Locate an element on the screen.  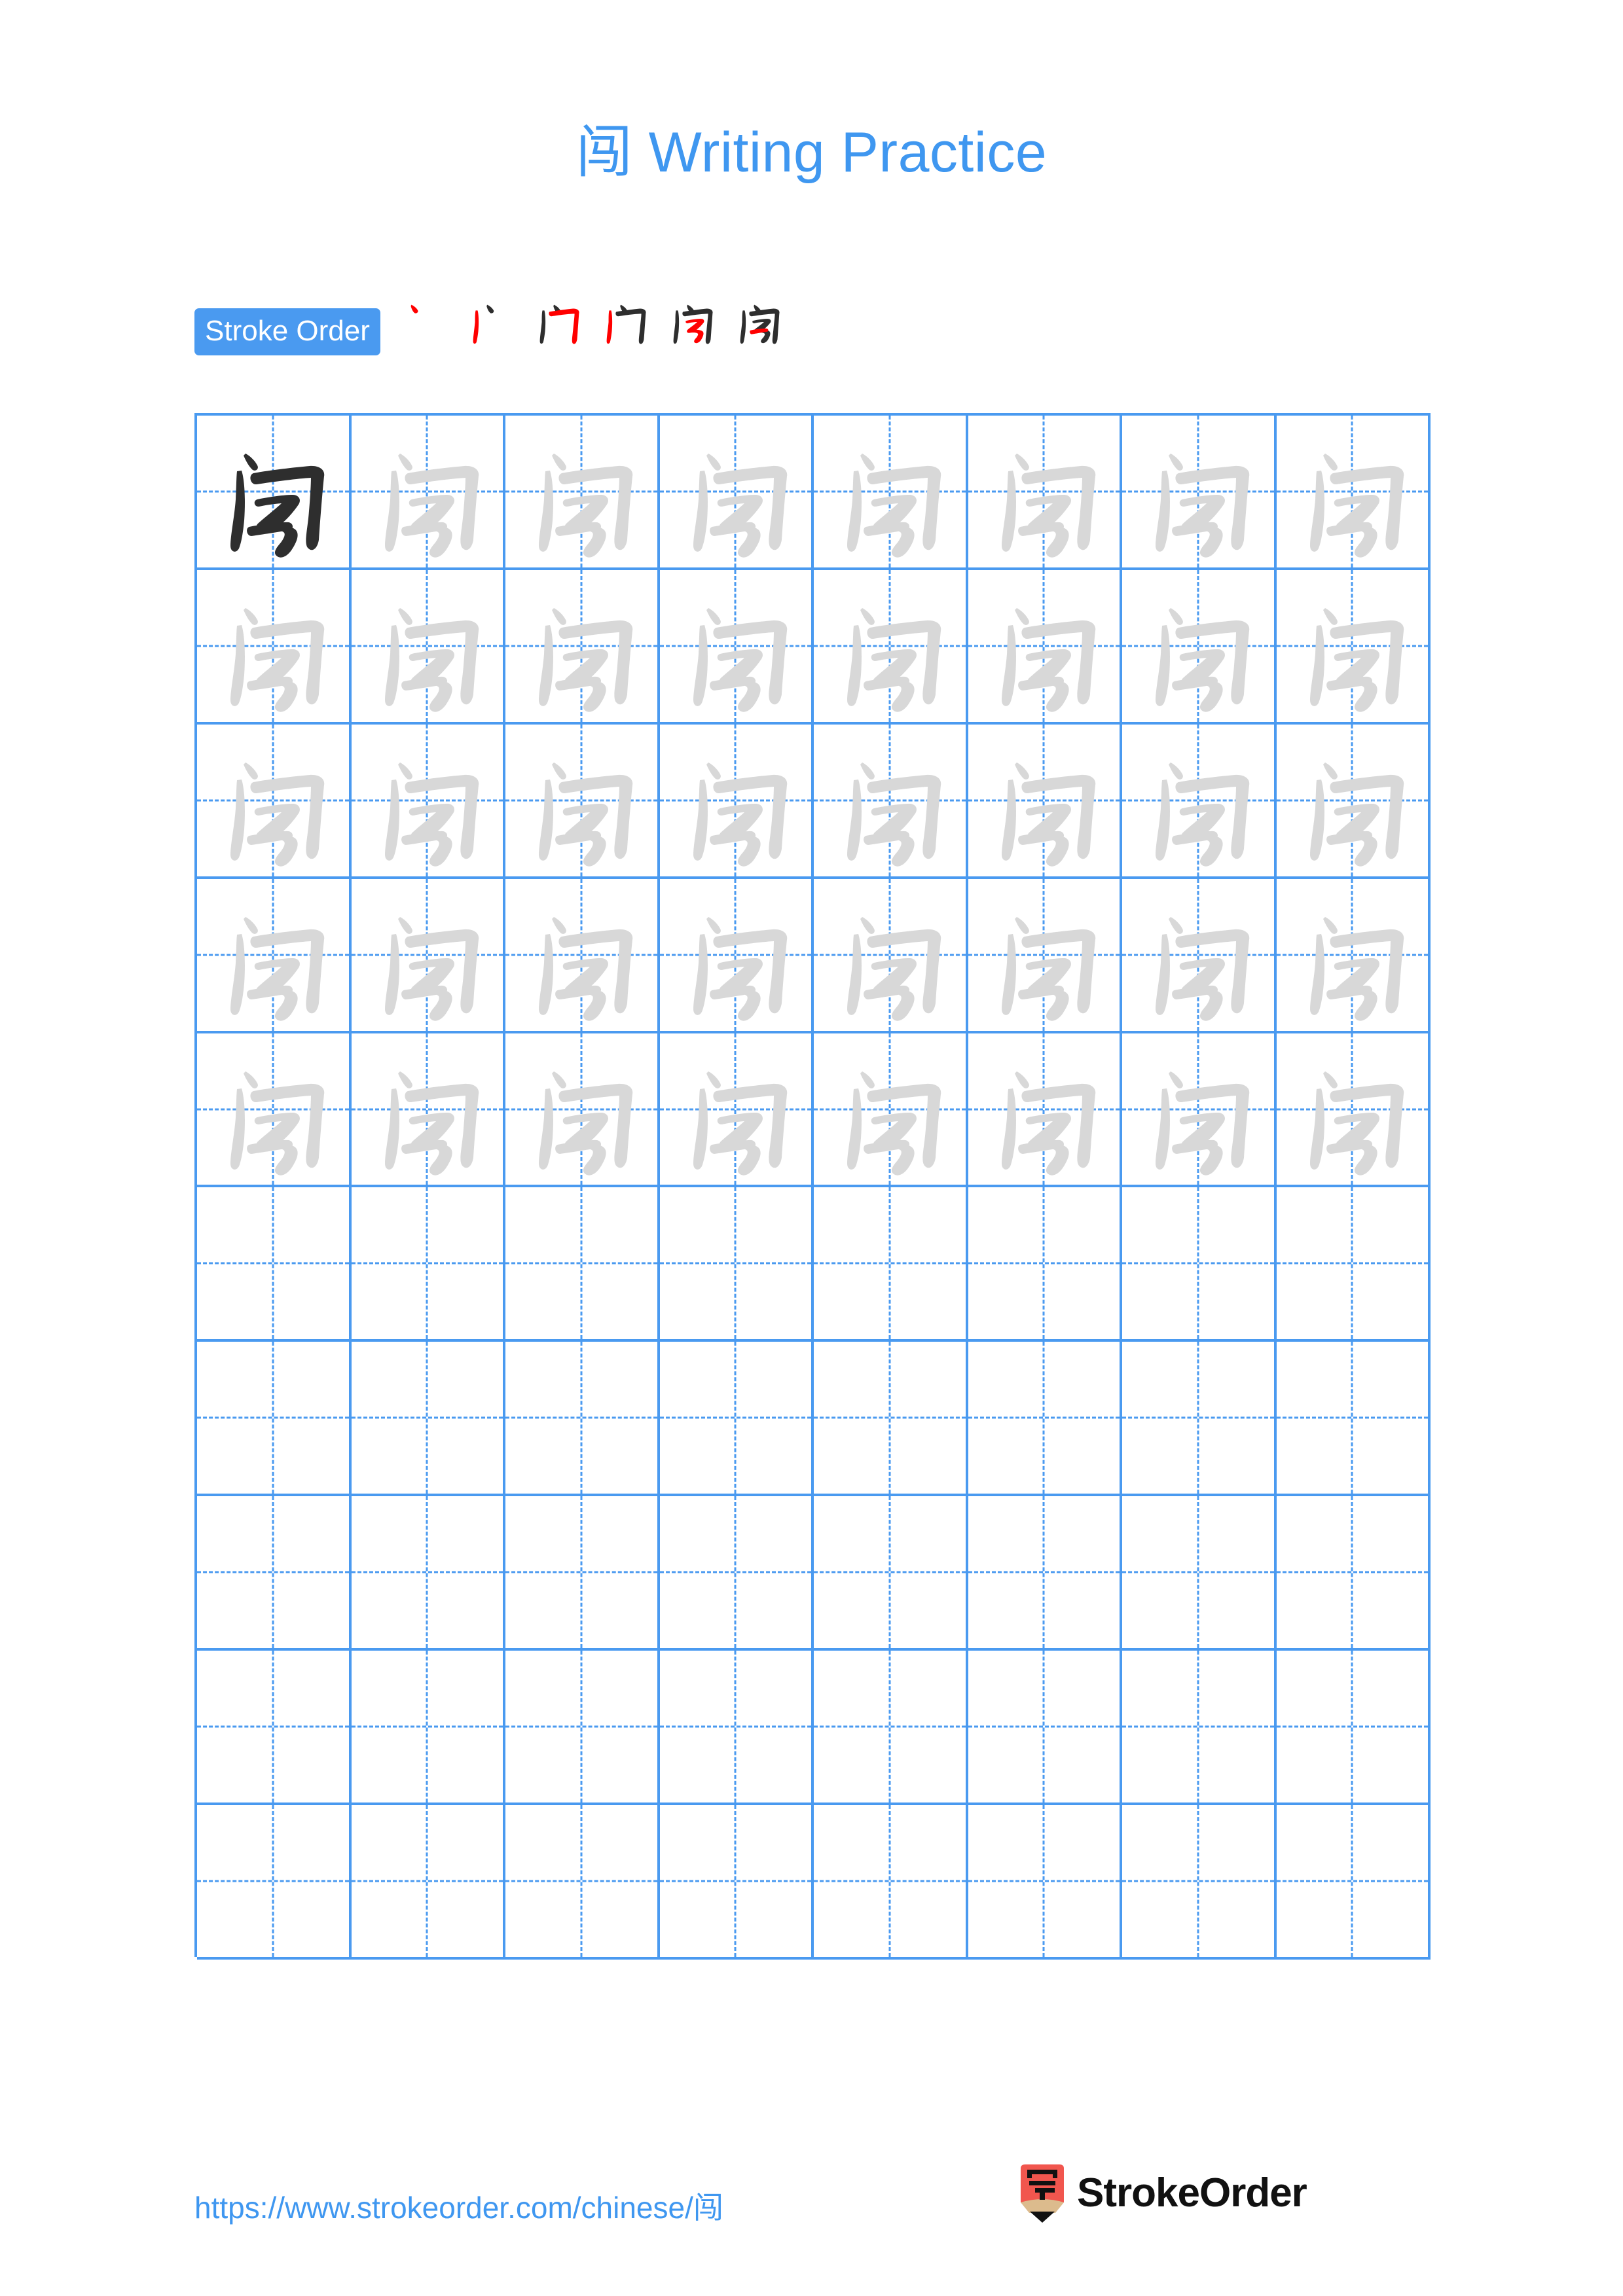
footer-url: https://www.strokeorder.com/chinese/闯 is located at coordinates (458, 2205).